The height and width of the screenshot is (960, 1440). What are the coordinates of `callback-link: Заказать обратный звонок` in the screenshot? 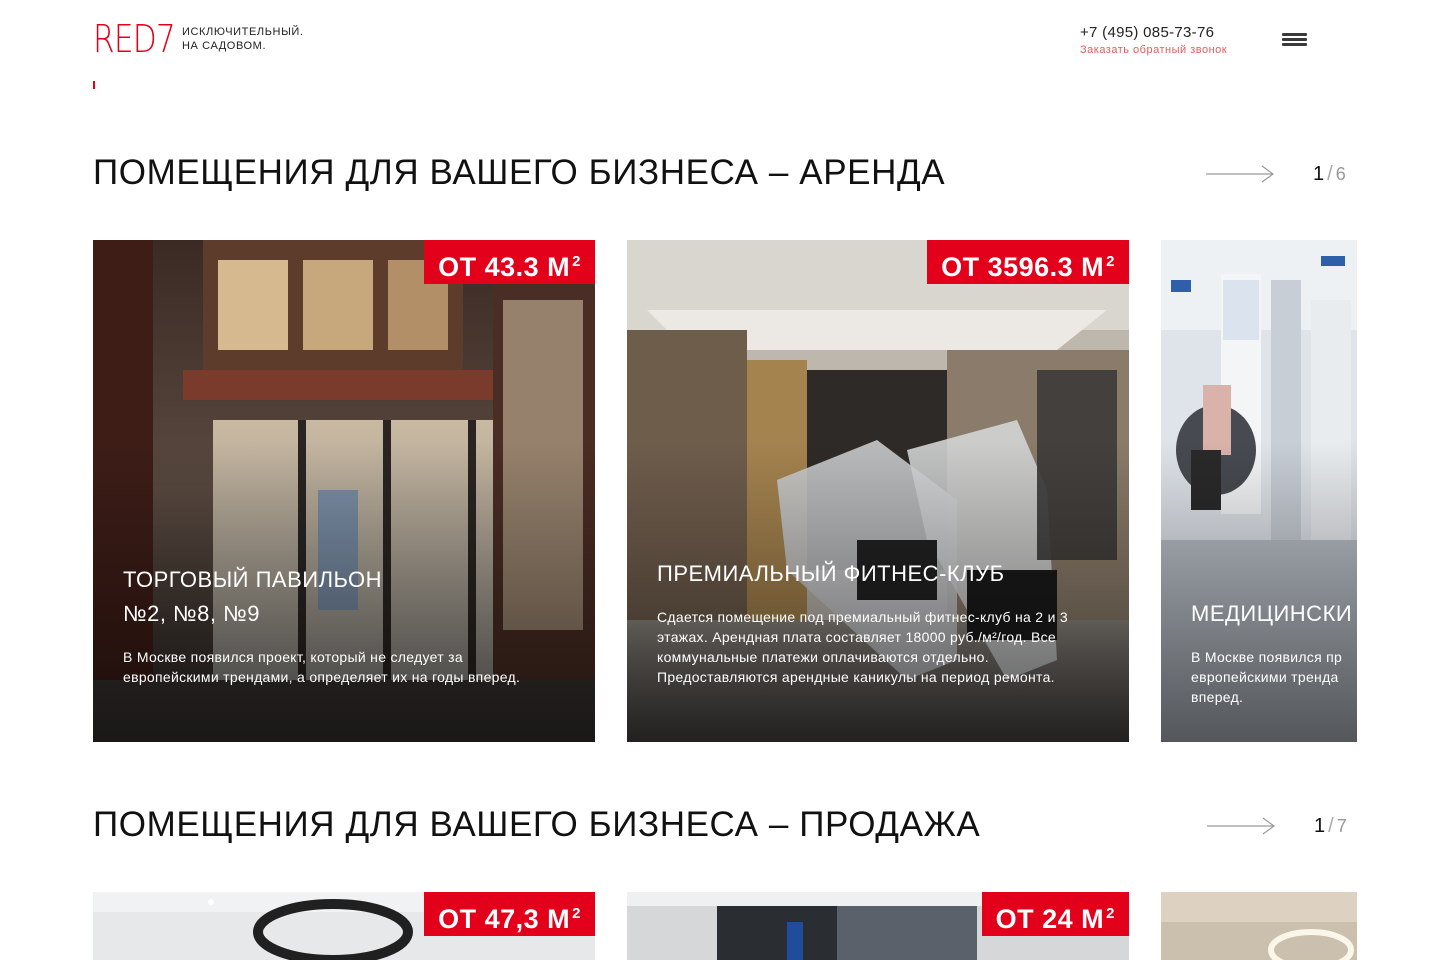 It's located at (1153, 50).